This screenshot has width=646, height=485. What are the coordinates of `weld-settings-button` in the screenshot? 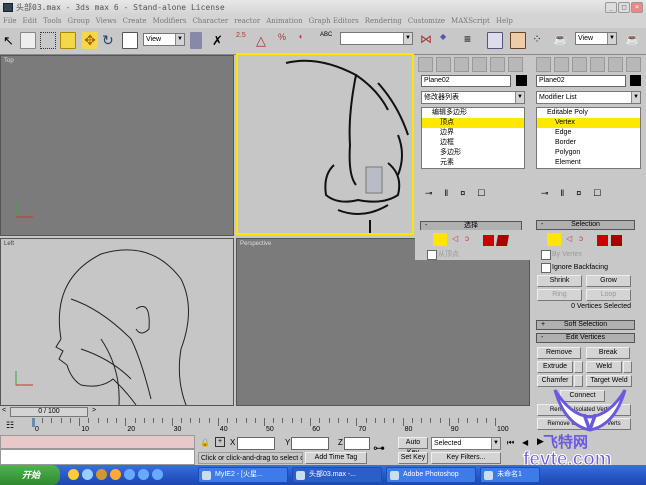 It's located at (627, 367).